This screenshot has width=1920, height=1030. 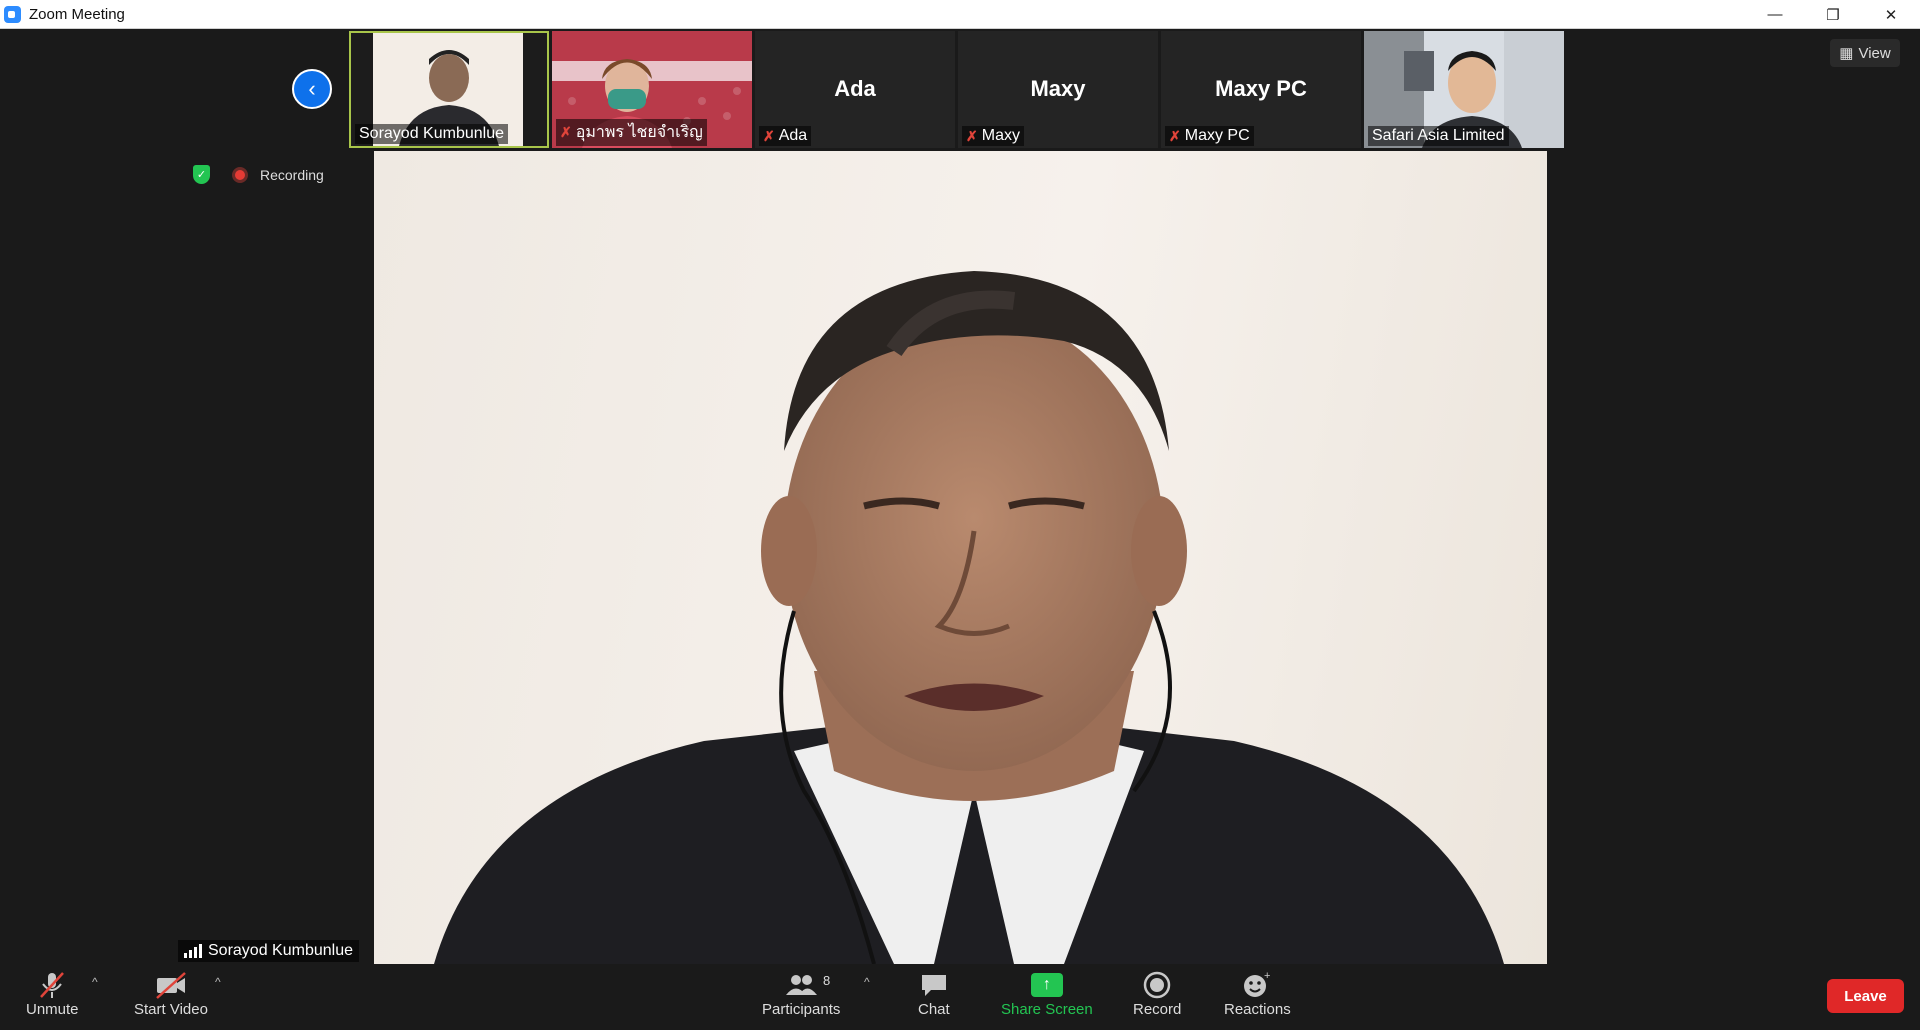 I want to click on participant-tile: Maxy ✗ Maxy, so click(x=1058, y=89).